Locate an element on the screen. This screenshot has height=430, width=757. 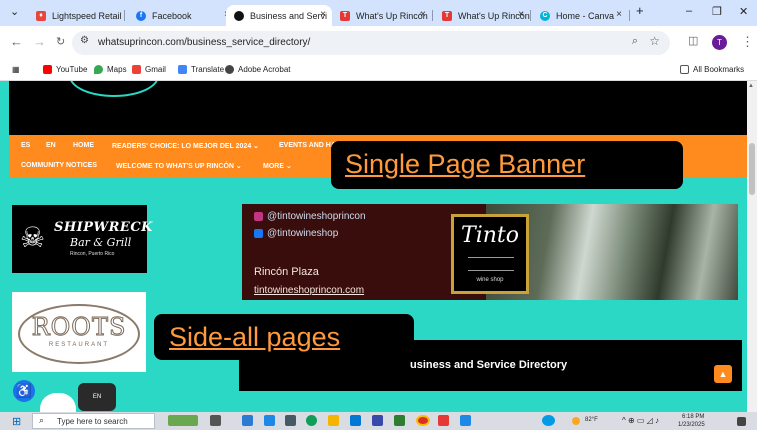
zoom-icon: ⌕ is located at coordinates (635, 41).